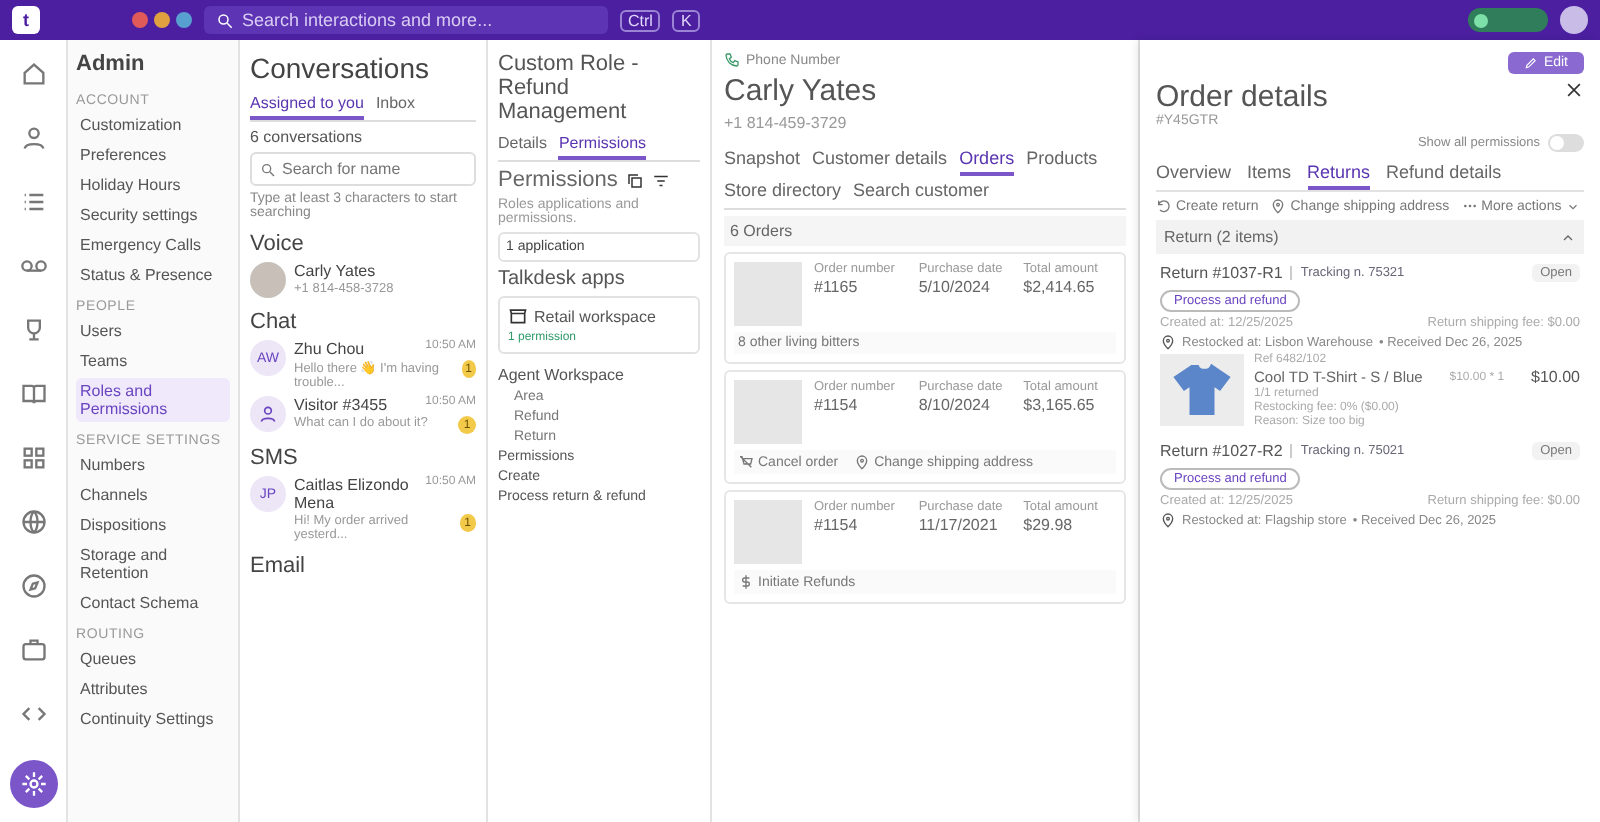 The width and height of the screenshot is (1600, 822). Describe the element at coordinates (153, 245) in the screenshot. I see `menu-item: Emergency Calls` at that location.